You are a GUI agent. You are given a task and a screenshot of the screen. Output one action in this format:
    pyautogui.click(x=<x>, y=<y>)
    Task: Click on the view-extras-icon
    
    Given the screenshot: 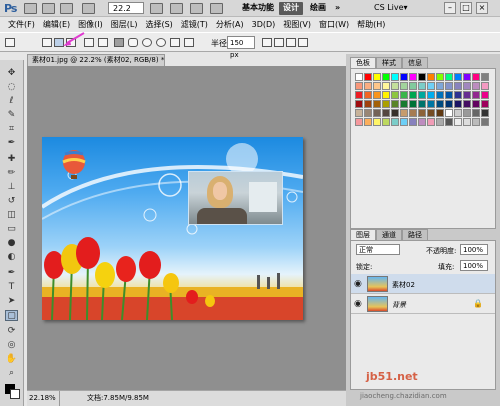 What is the action you would take?
    pyautogui.click(x=88, y=8)
    